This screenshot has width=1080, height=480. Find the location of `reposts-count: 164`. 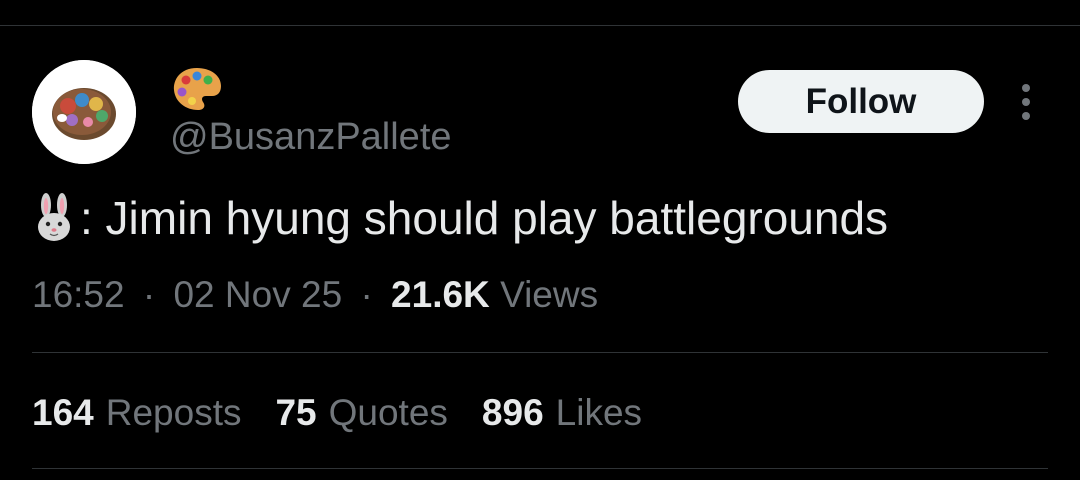

reposts-count: 164 is located at coordinates (63, 412).